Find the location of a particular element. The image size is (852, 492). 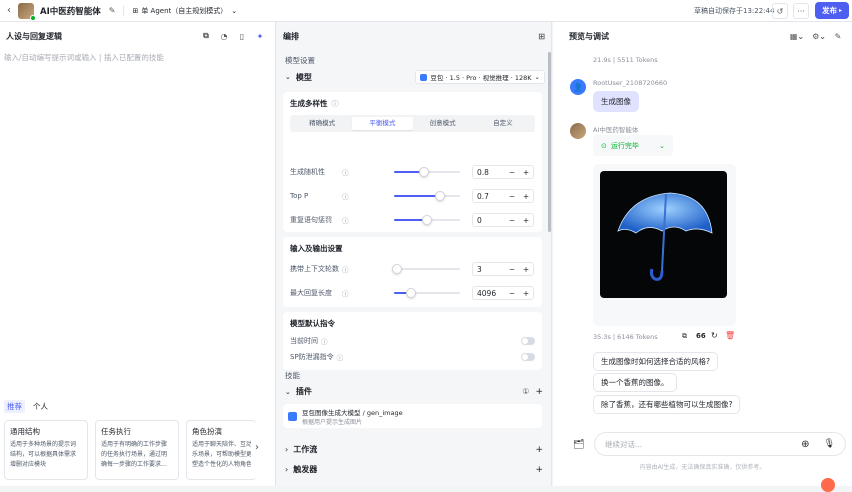

chevron-down-icon: ⌄ is located at coordinates (537, 77).